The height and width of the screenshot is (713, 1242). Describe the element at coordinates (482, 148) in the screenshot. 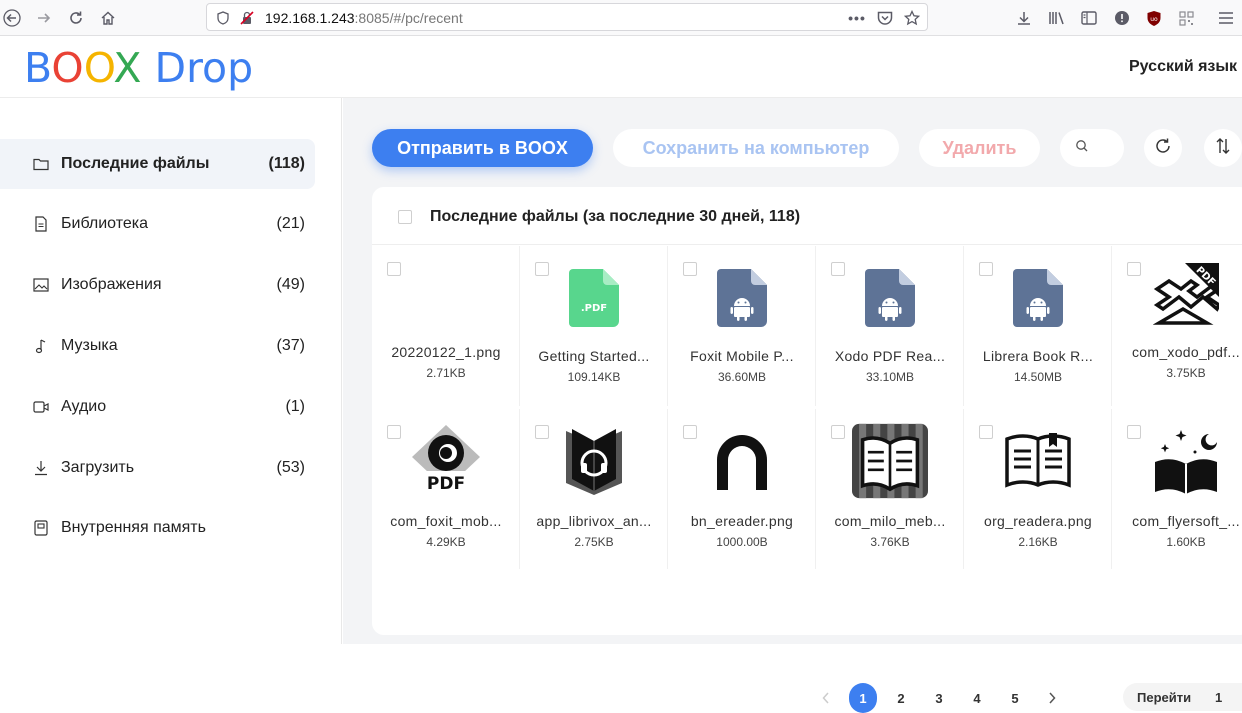

I see `send-to-boox-button: Отправить в BOOX` at that location.